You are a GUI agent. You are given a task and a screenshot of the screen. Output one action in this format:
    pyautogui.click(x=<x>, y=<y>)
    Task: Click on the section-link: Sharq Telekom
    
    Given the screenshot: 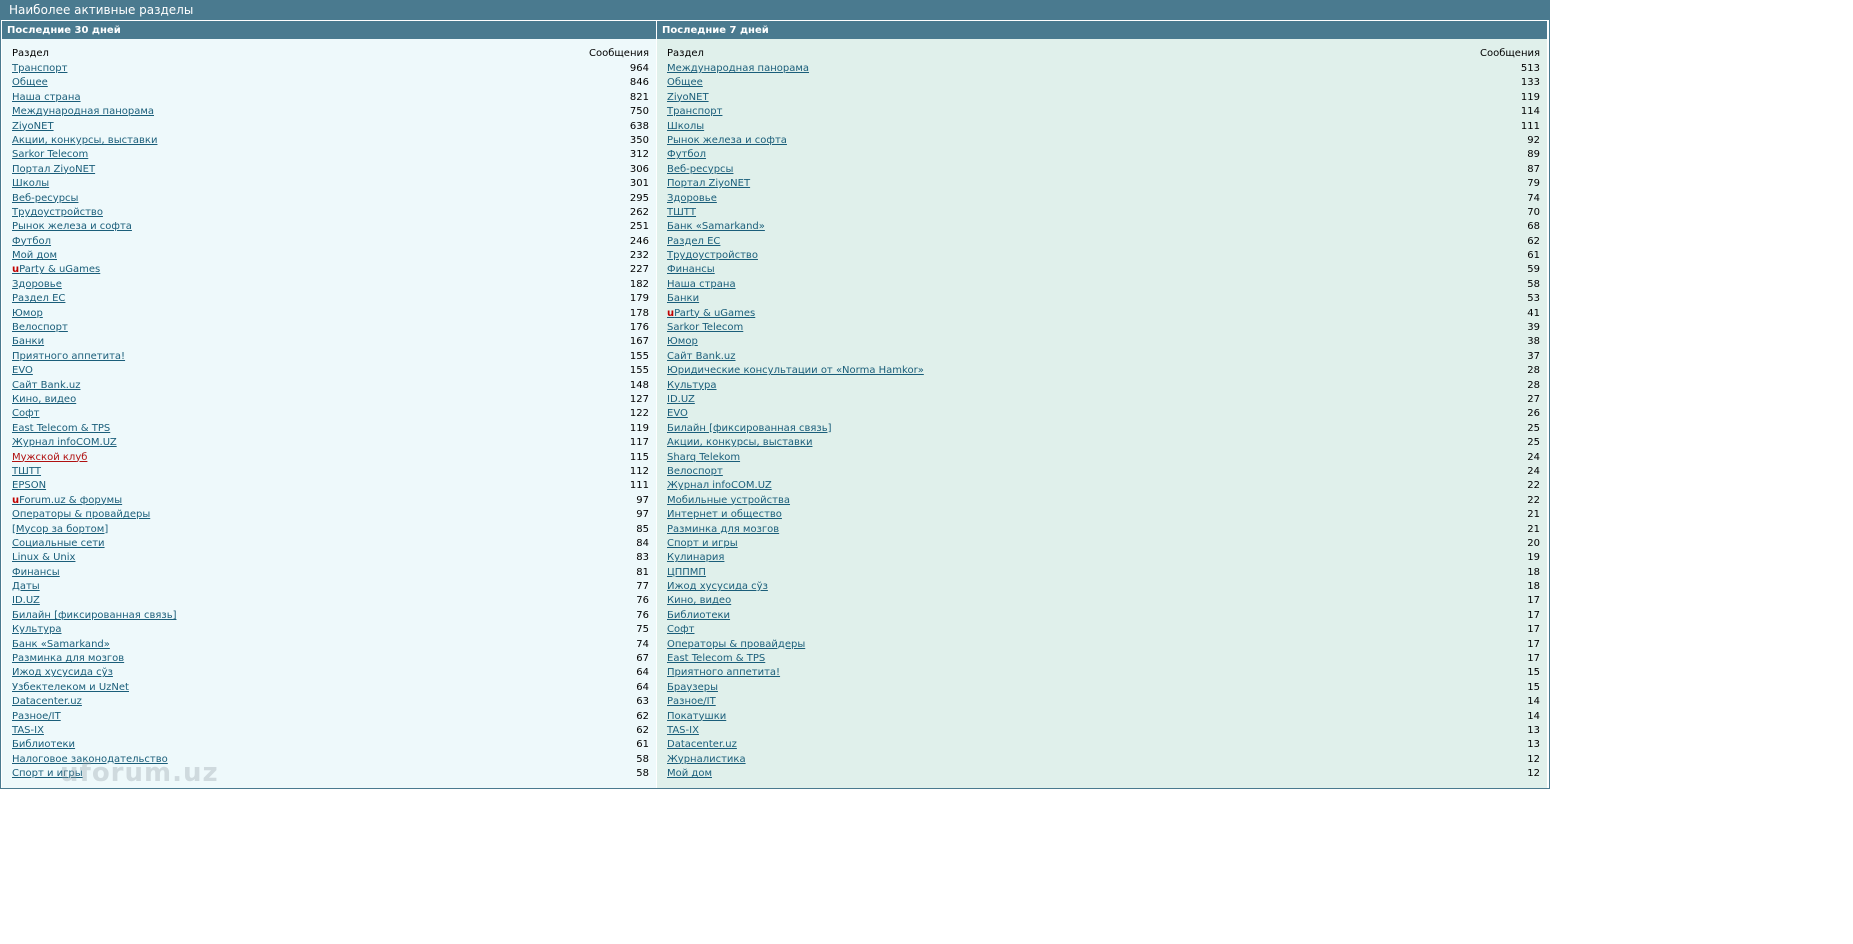 What is the action you would take?
    pyautogui.click(x=703, y=458)
    